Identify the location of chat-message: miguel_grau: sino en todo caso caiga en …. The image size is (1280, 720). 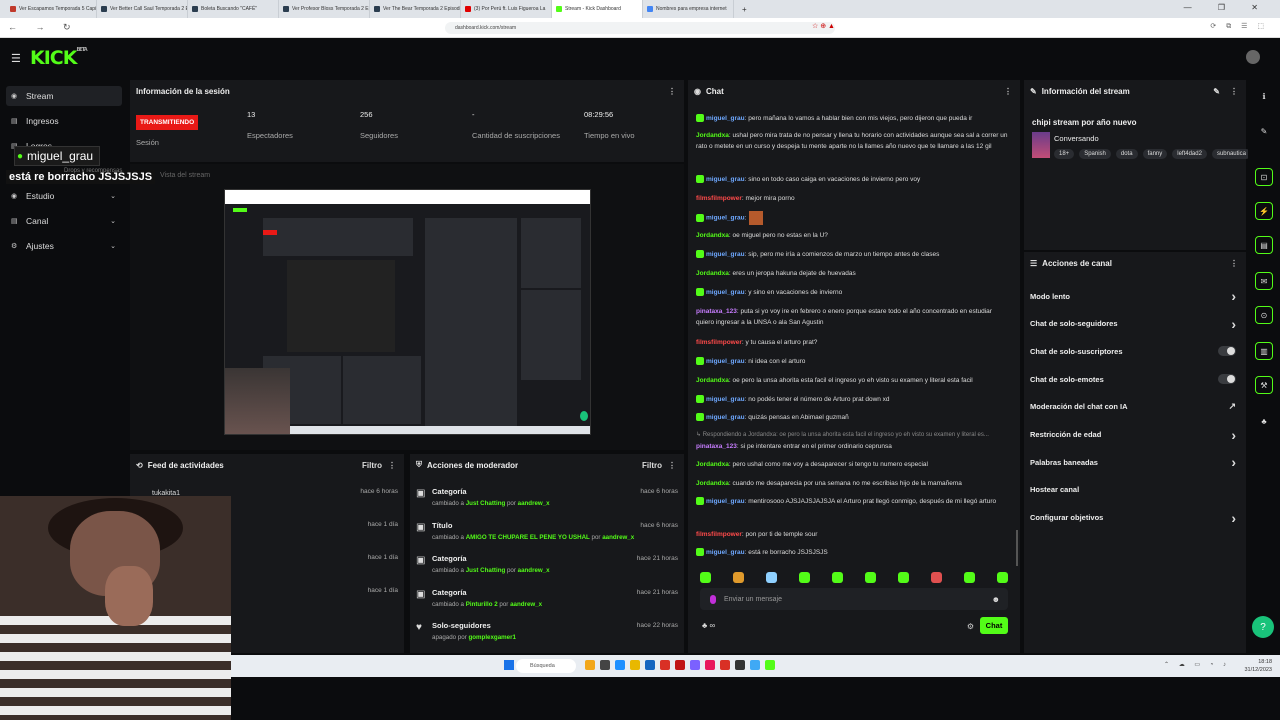
(853, 179).